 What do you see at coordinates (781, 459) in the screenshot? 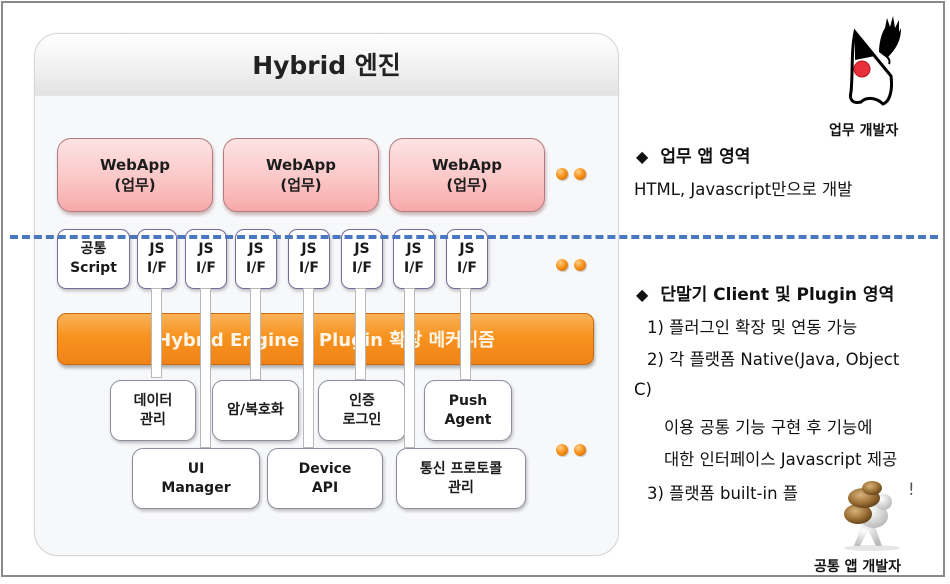
I see `plugin-line-5: 대한 인터페이스 Javascript 제공` at bounding box center [781, 459].